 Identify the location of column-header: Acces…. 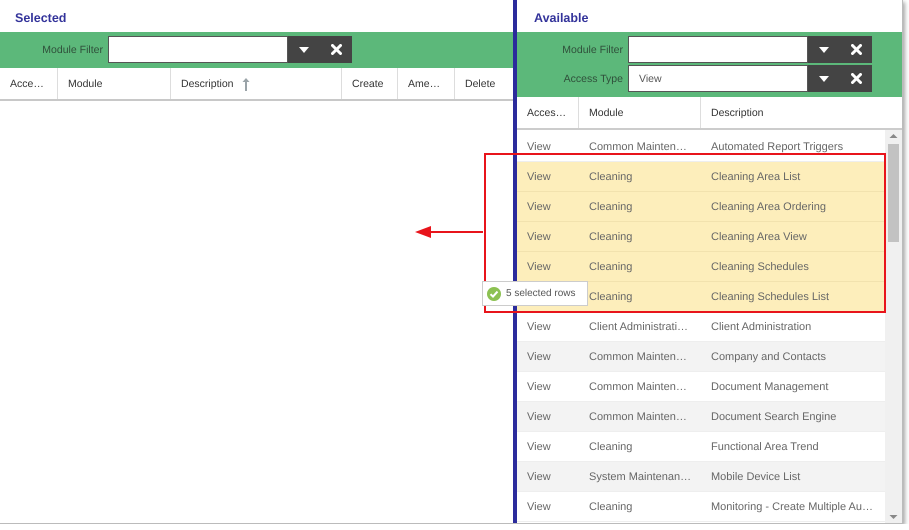
(548, 112).